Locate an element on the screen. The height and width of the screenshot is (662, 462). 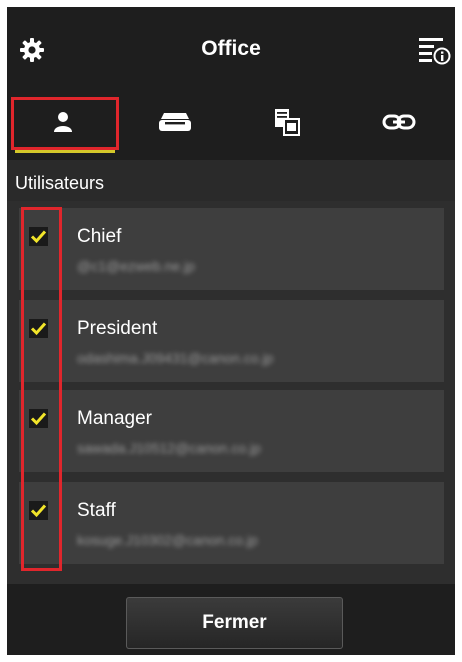
tab-functions is located at coordinates (287, 122).